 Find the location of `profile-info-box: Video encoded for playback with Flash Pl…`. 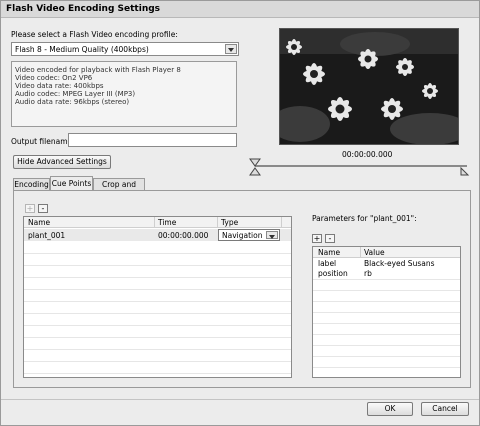

profile-info-box: Video encoded for playback with Flash Pl… is located at coordinates (124, 94).